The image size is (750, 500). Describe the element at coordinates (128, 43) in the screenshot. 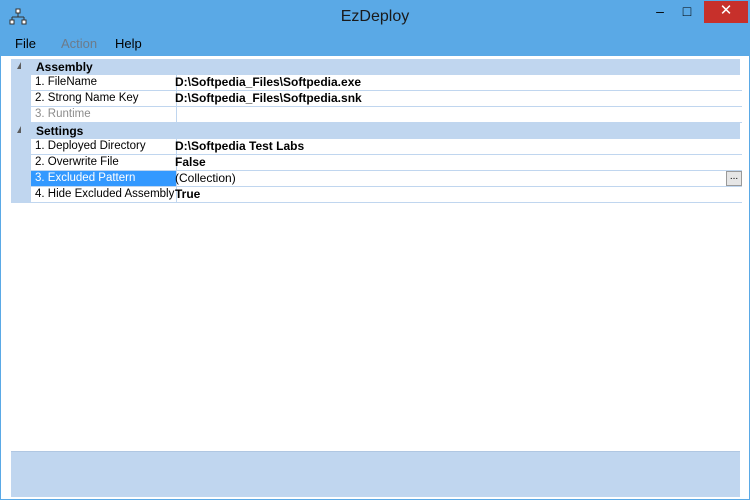

I see `menu-help: Help` at that location.